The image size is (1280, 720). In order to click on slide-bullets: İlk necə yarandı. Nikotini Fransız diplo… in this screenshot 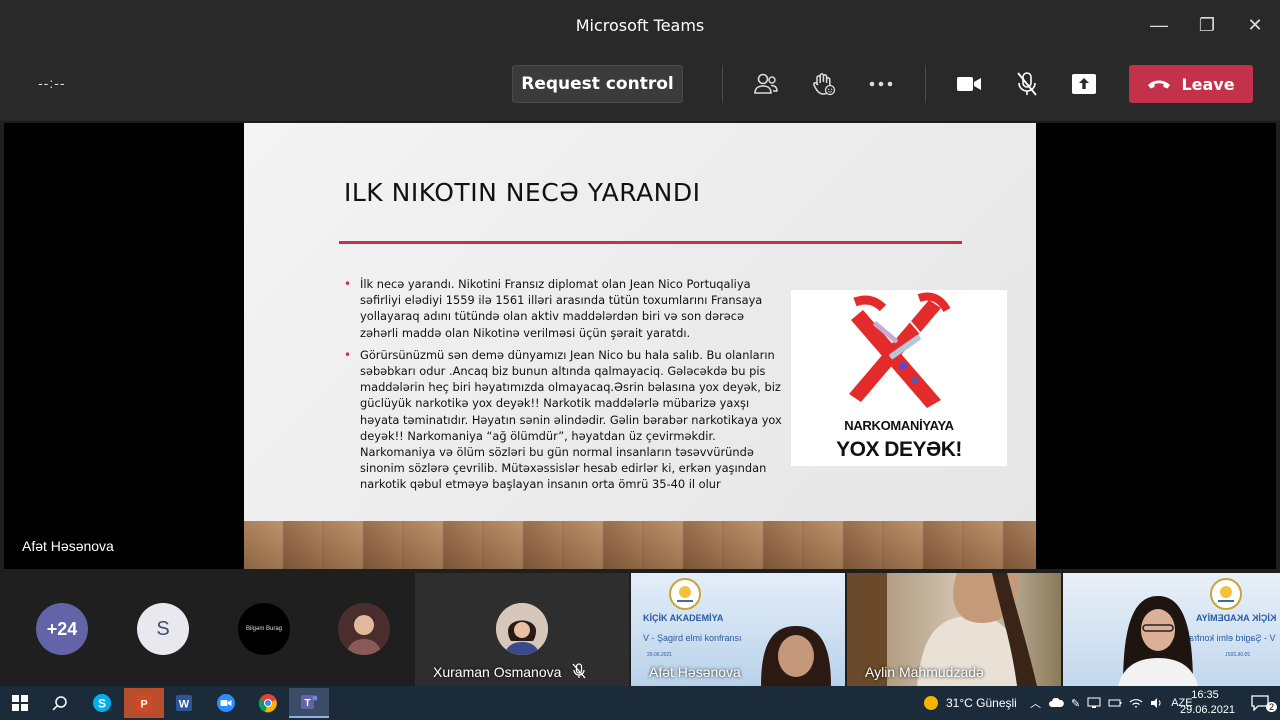, I will do `click(564, 387)`.